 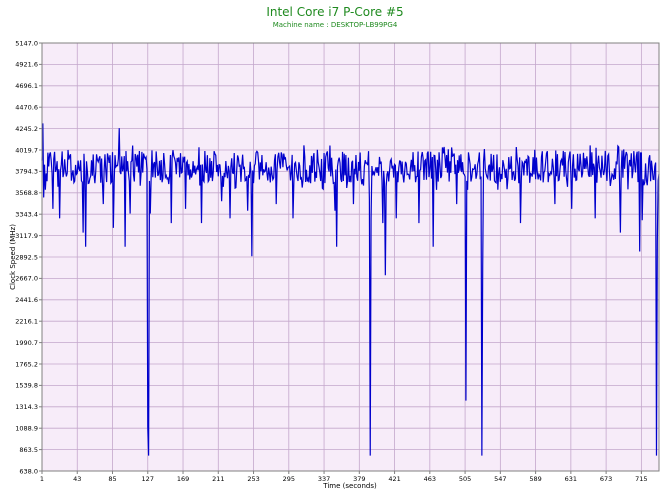 I want to click on y-tick-label: 1088.9, so click(x=26, y=429).